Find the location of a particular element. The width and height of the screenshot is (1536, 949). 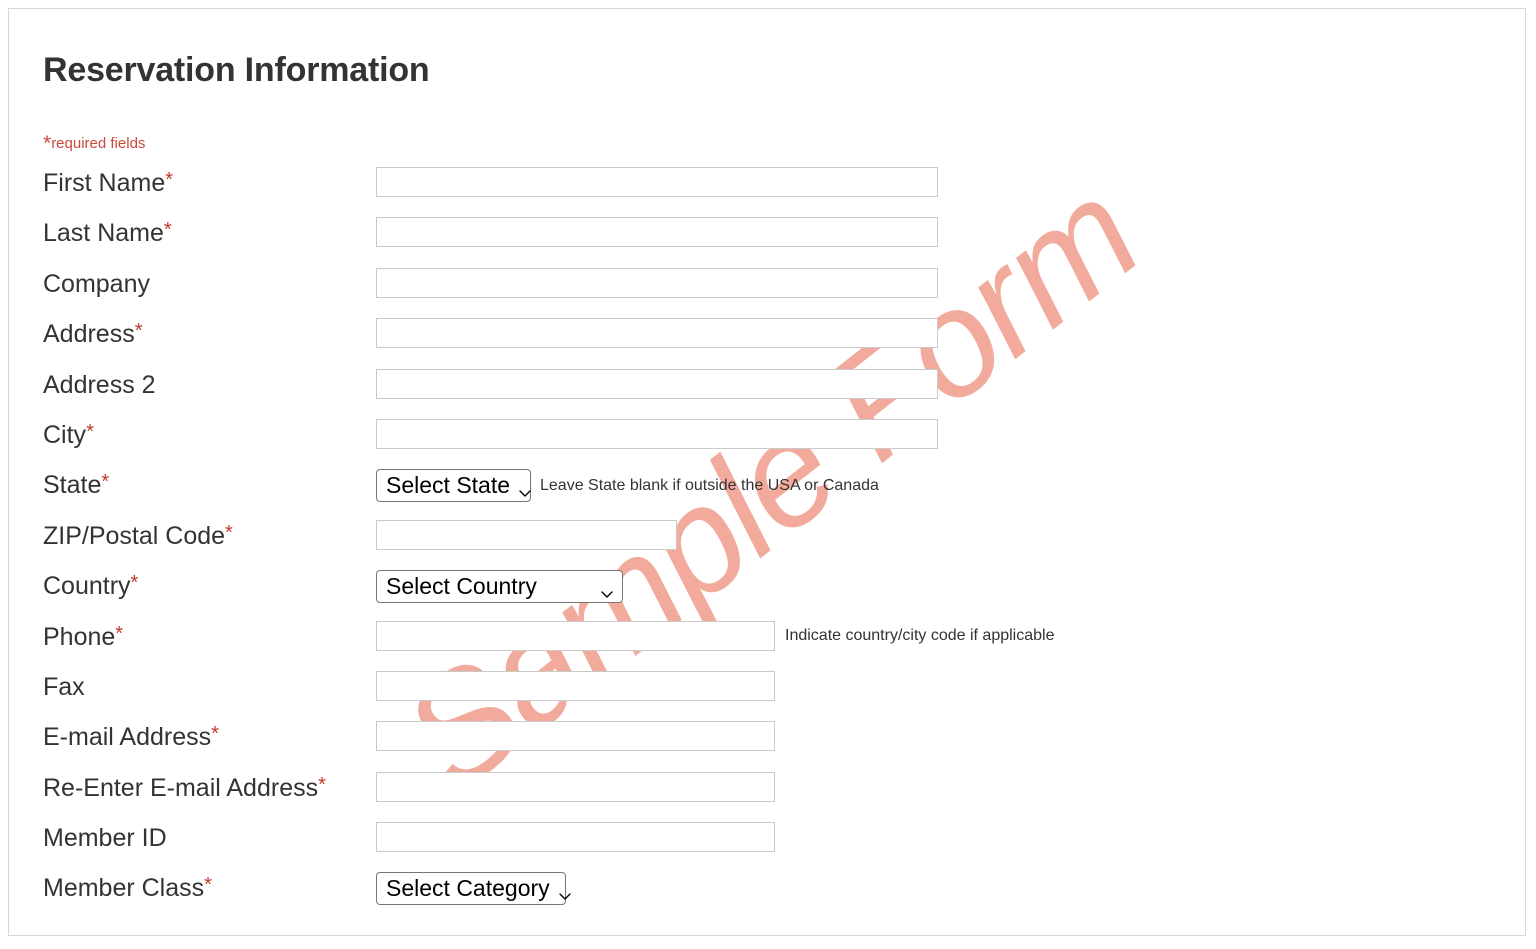

required-asterisk-icon-first-name: * is located at coordinates (169, 180).